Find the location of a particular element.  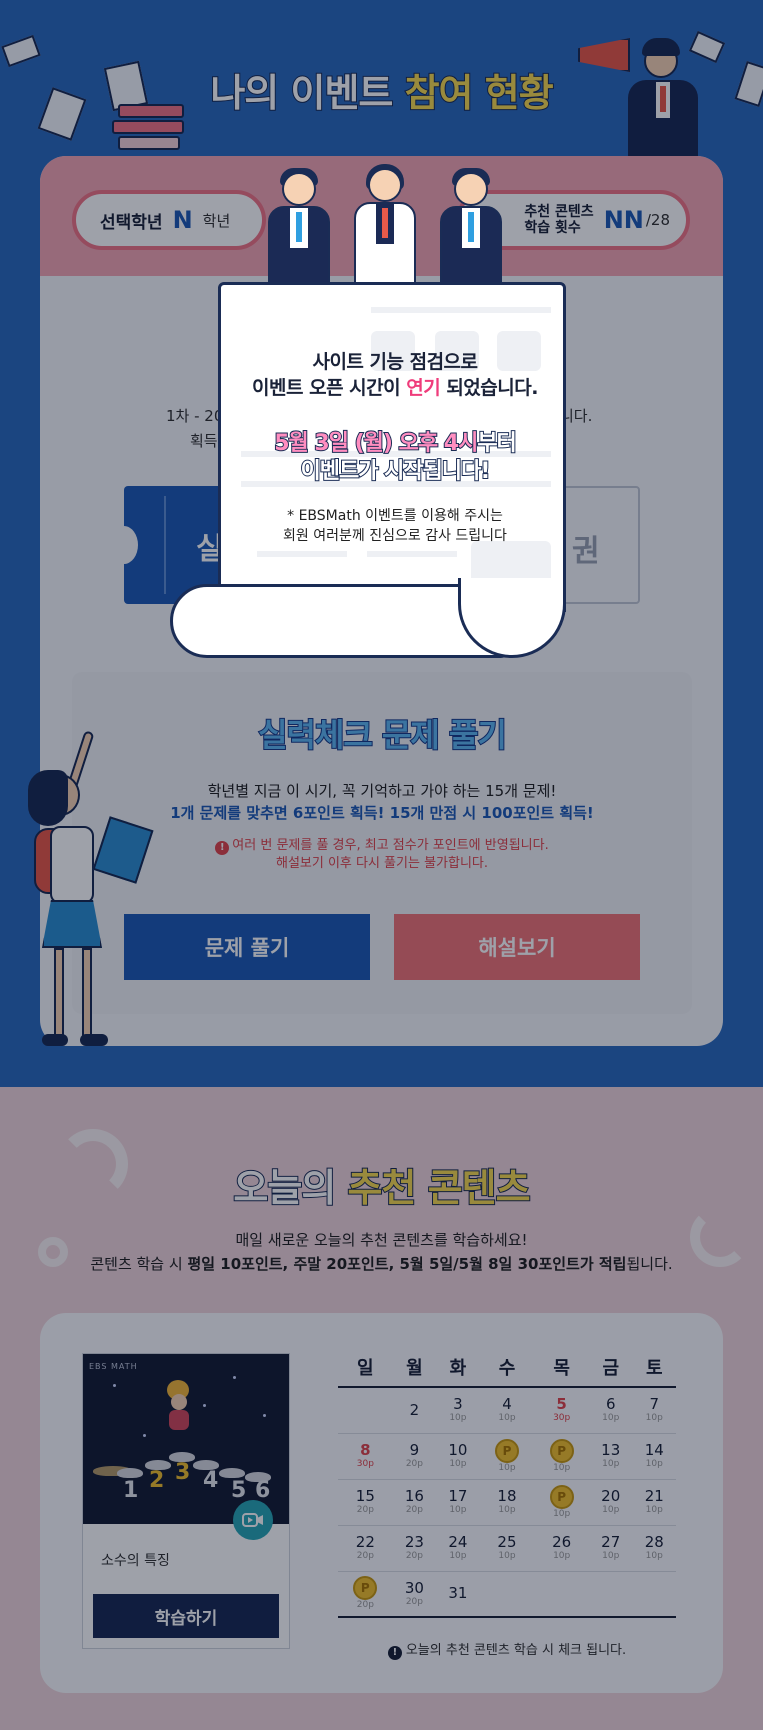

notice-line2: 이벤트 오픈 시간이 연기 되었습니다. is located at coordinates (395, 386).